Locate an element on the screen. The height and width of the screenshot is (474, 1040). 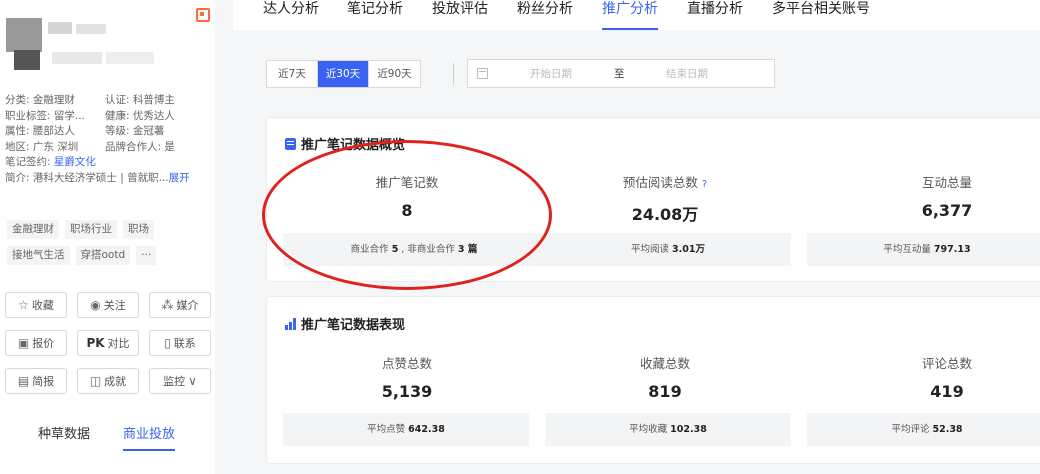
qr-code-icon is located at coordinates (203, 15).